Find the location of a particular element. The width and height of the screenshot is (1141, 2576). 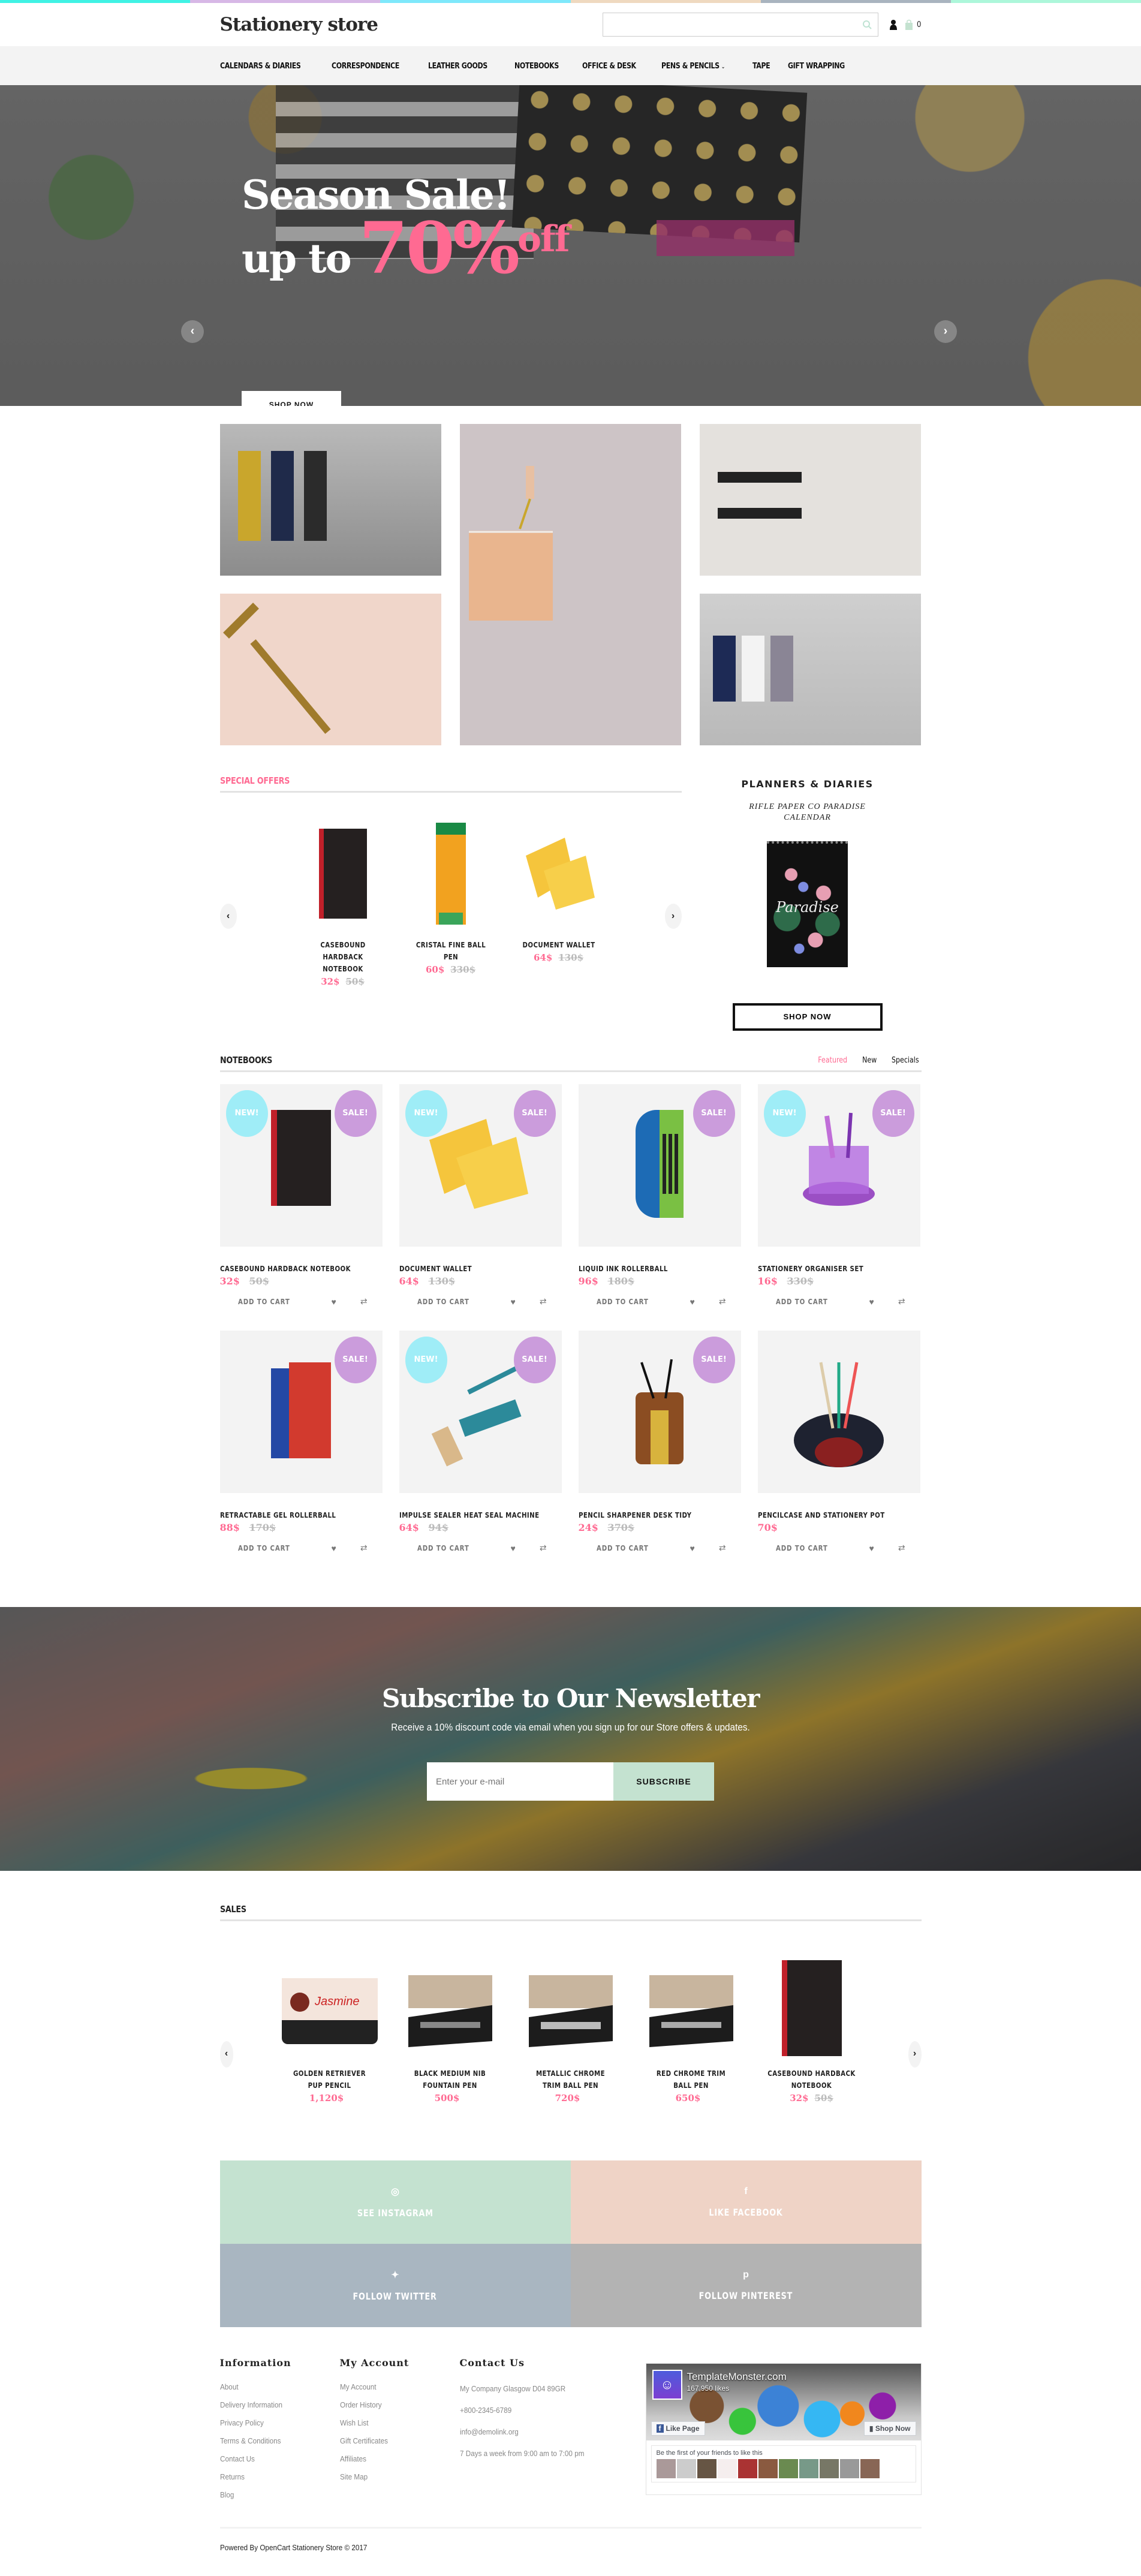

offer-item: CRISTAL FINE BALL PEN 60$ 330$ is located at coordinates (451, 902).